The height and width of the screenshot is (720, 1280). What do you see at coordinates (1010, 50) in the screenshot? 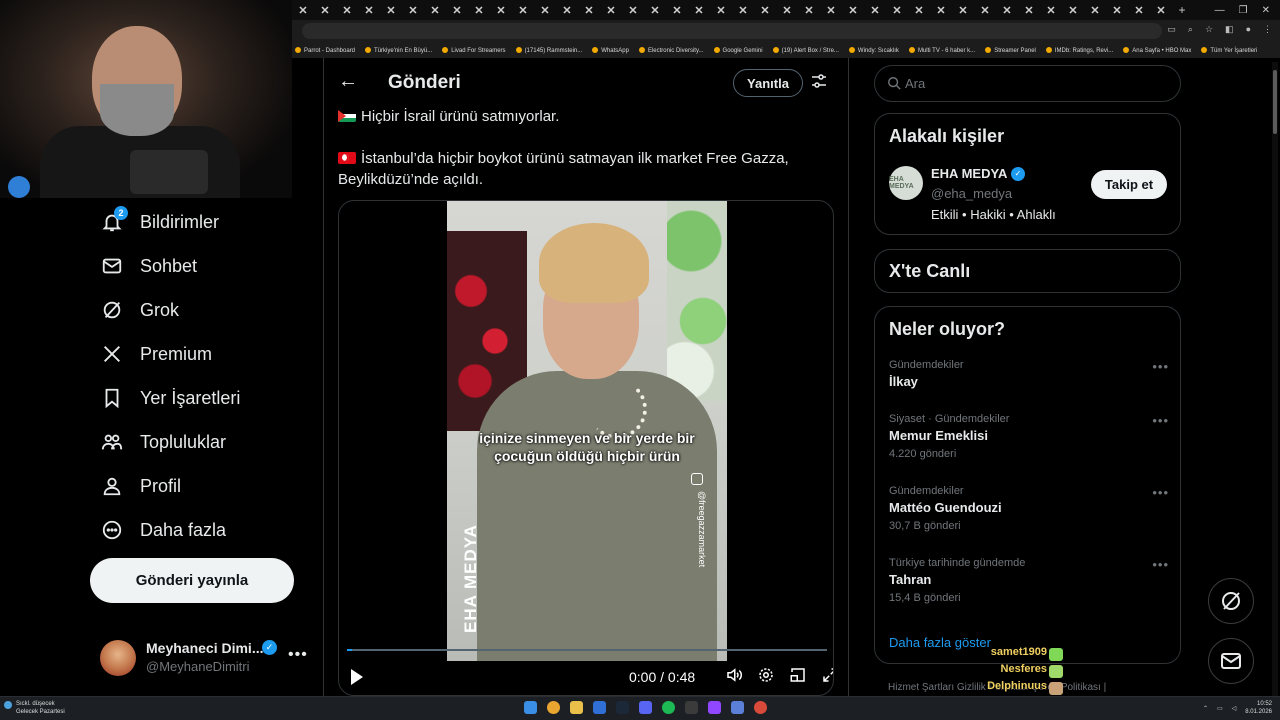
I see `bookmark-item: Streamer Panel` at bounding box center [1010, 50].